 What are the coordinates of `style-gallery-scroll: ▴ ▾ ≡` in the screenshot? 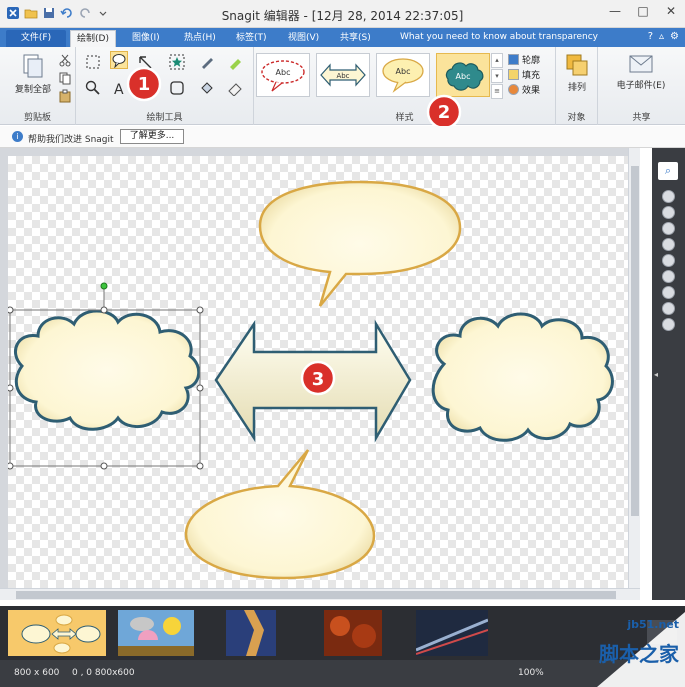 It's located at (497, 76).